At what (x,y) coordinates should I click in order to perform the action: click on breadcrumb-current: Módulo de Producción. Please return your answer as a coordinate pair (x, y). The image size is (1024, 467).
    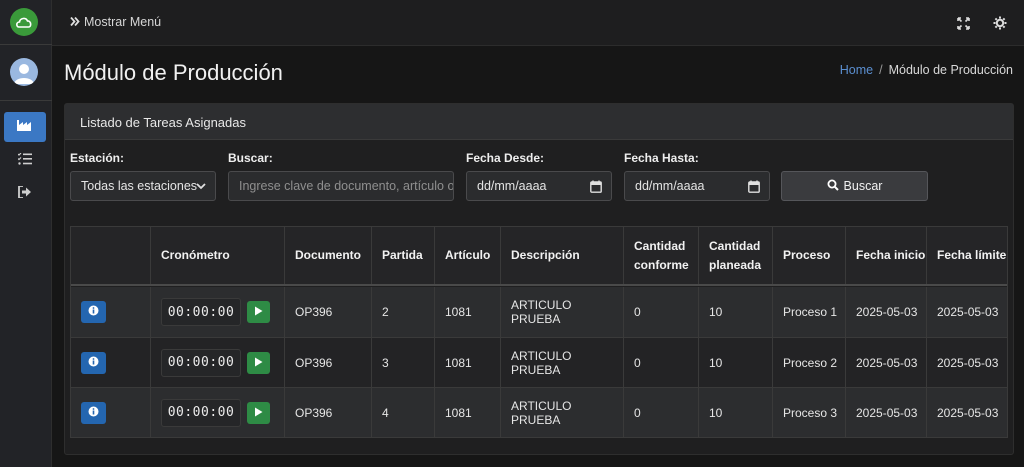
    Looking at the image, I should click on (950, 70).